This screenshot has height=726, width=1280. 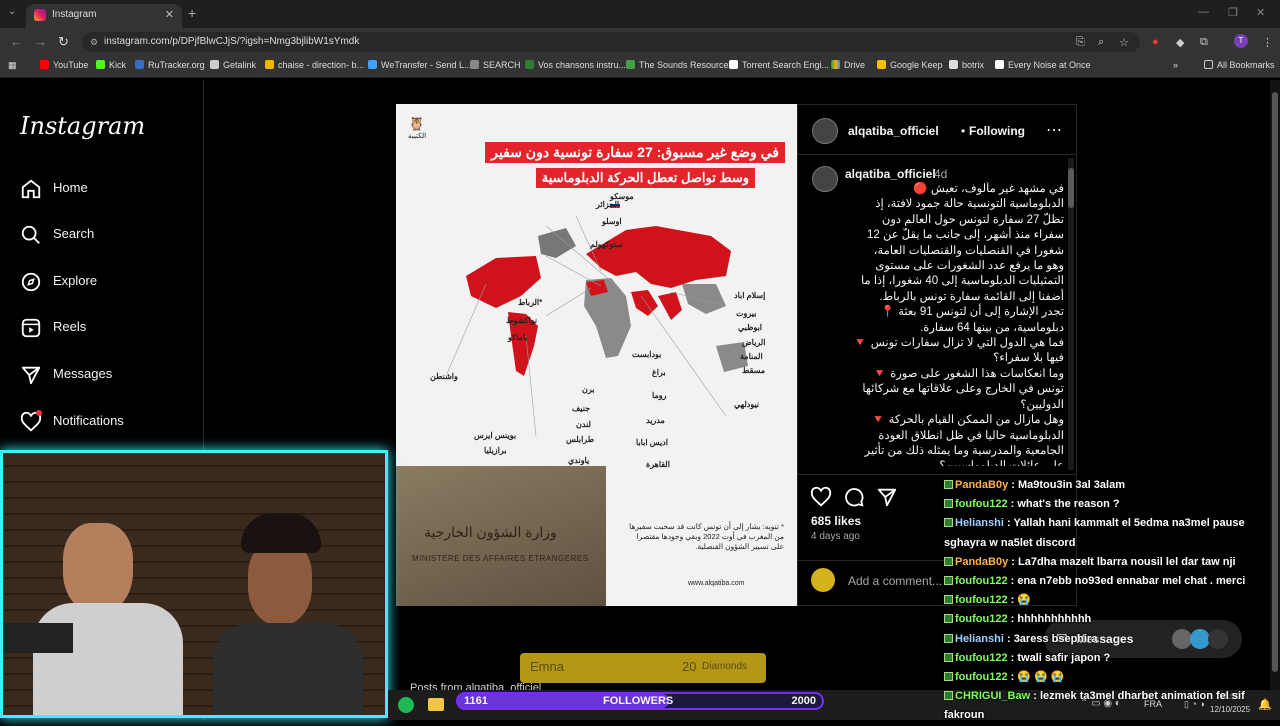 I want to click on diamond-count: 20, so click(x=689, y=666).